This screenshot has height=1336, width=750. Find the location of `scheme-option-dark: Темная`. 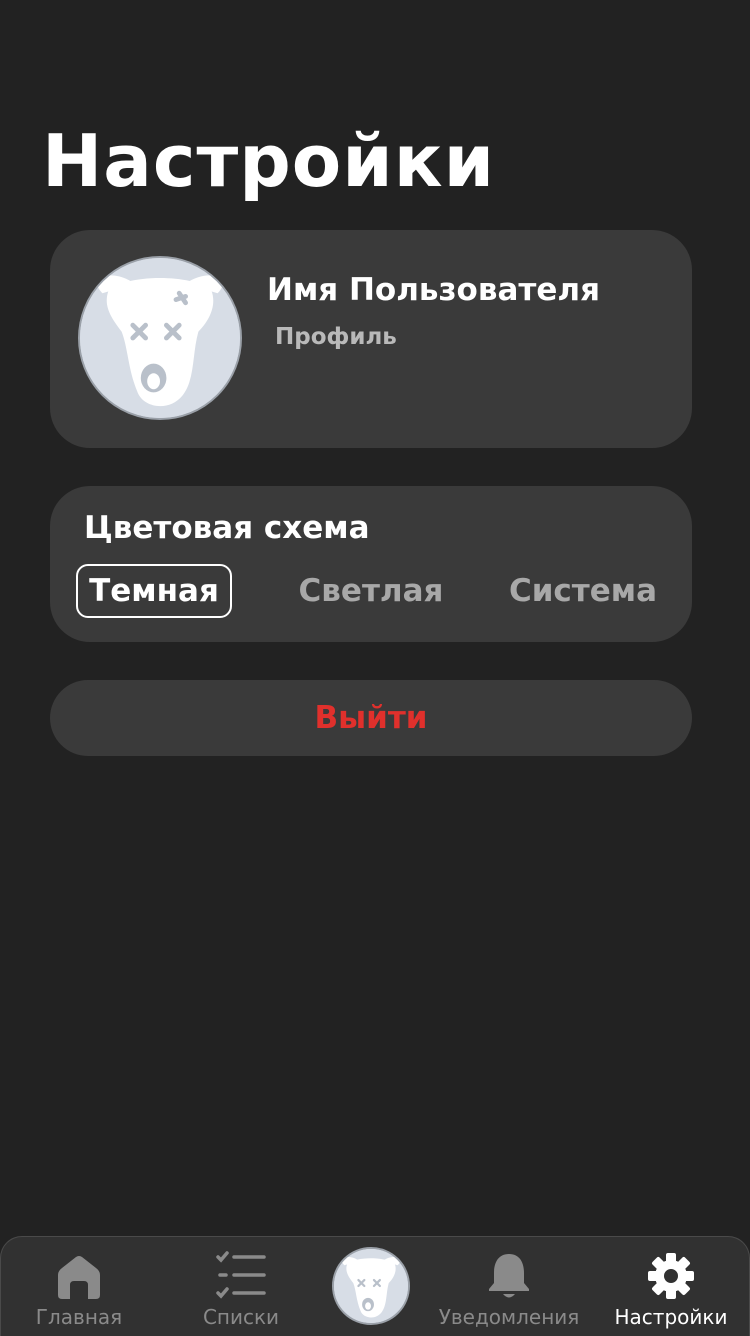

scheme-option-dark: Темная is located at coordinates (154, 591).